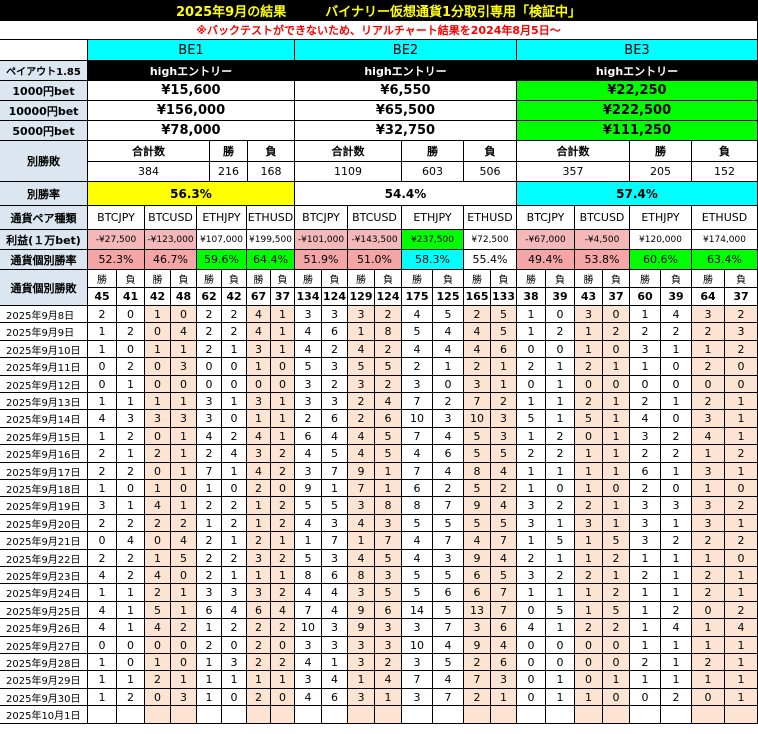 Image resolution: width=758 pixels, height=734 pixels. What do you see at coordinates (184, 279) in the screenshot?
I see `loss-header: 負` at bounding box center [184, 279].